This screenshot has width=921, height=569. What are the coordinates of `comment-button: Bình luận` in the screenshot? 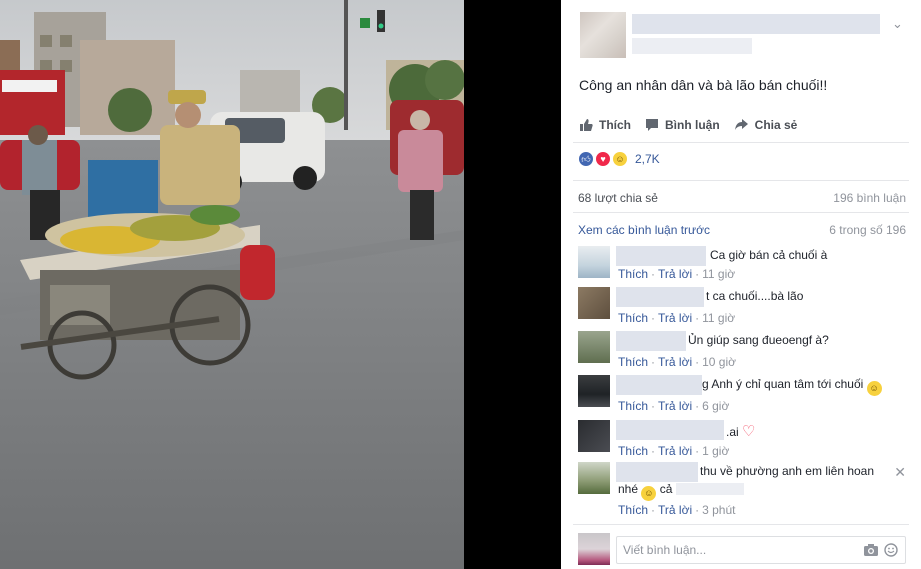 It's located at (682, 125).